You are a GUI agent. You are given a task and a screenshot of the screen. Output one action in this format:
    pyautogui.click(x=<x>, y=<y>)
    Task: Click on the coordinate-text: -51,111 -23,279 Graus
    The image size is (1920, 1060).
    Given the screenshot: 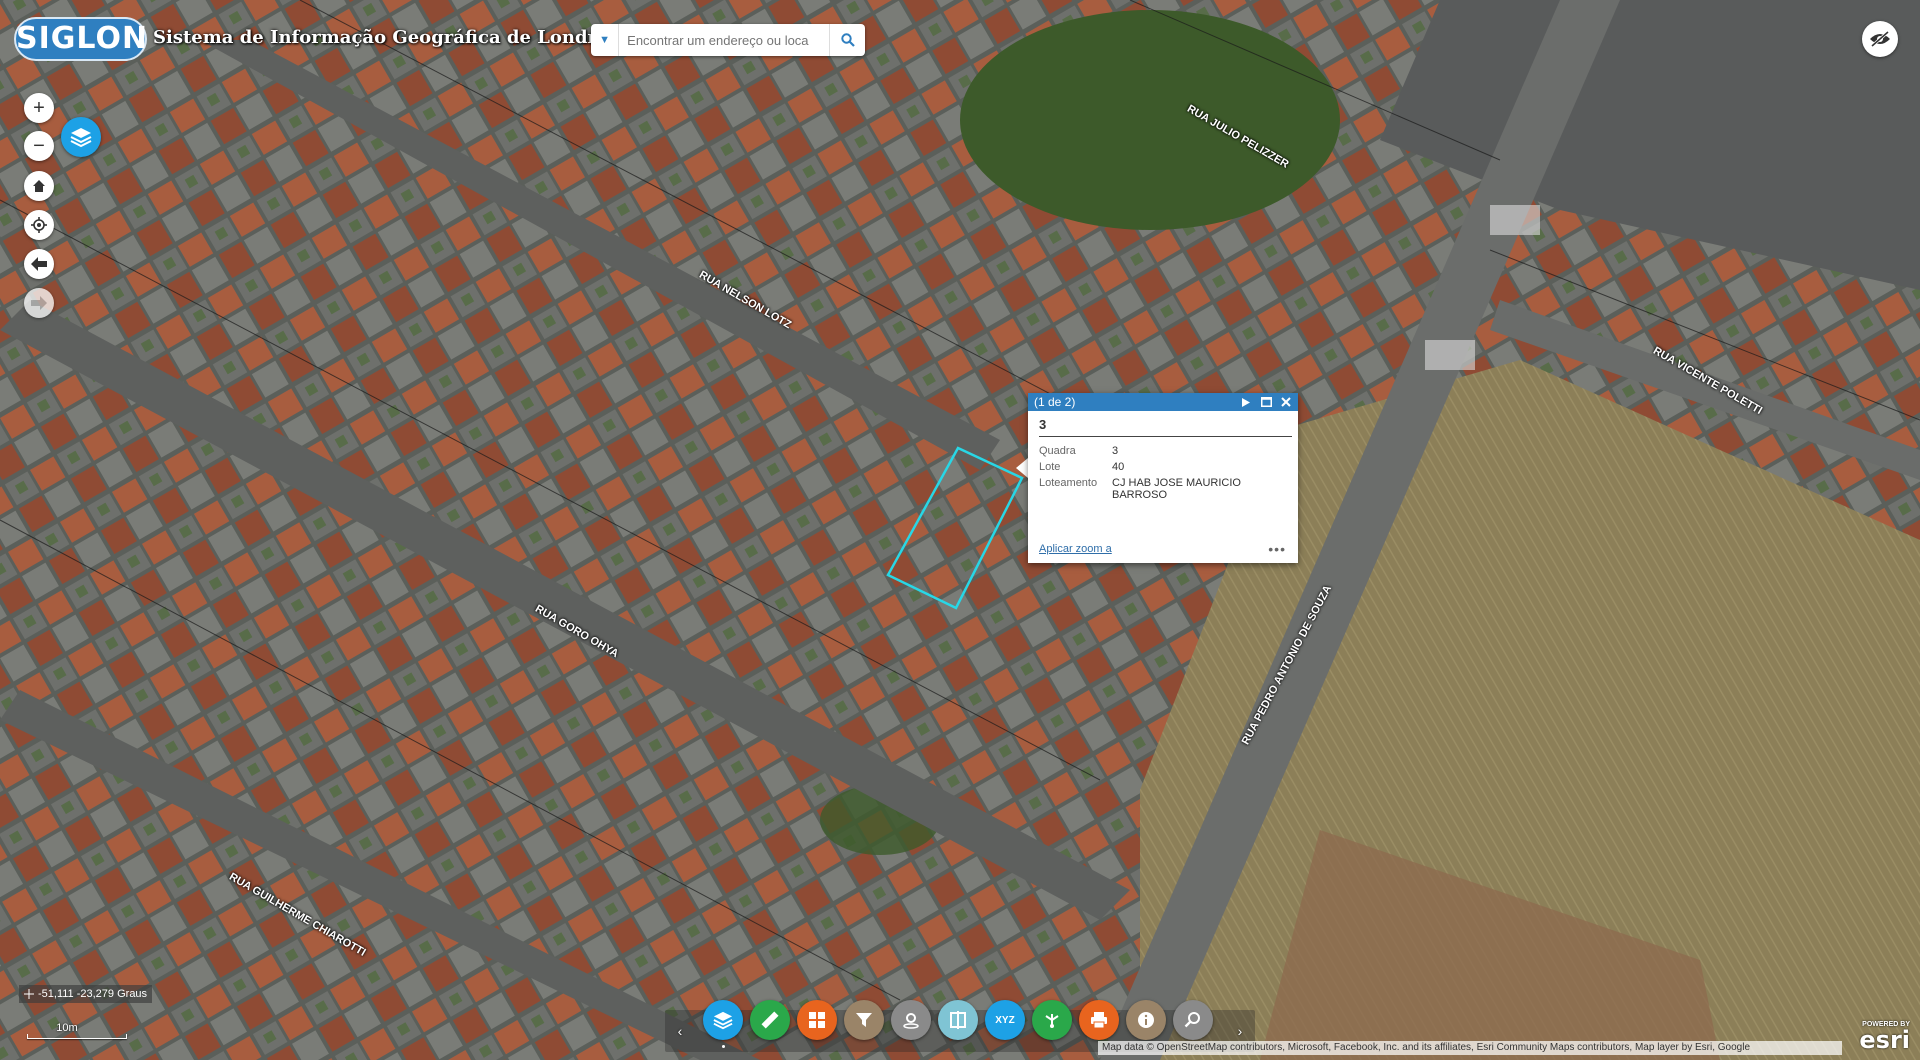 What is the action you would take?
    pyautogui.click(x=93, y=994)
    